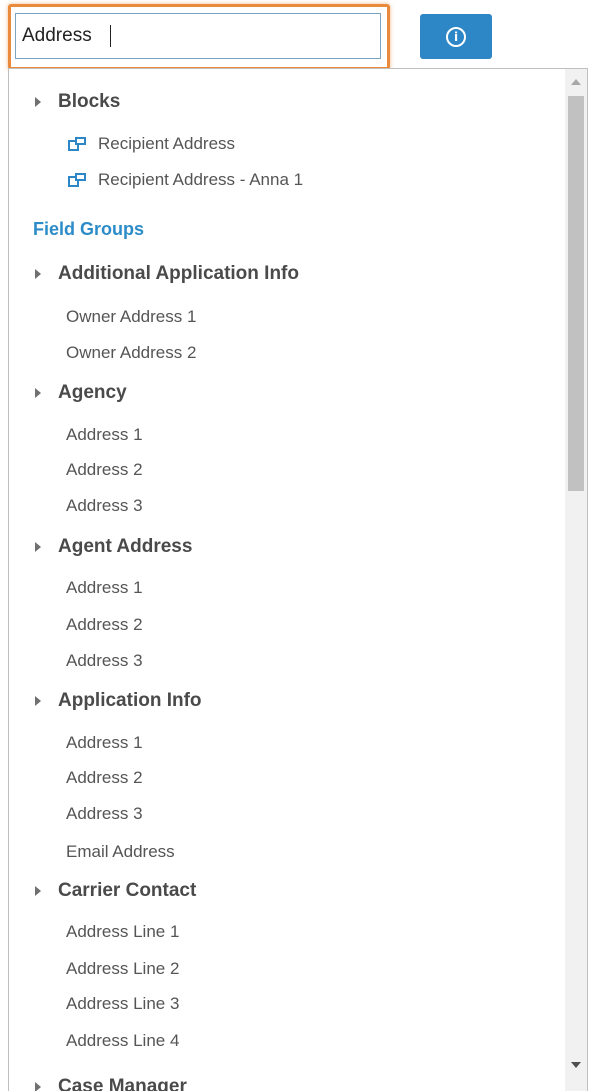 The height and width of the screenshot is (1091, 594). Describe the element at coordinates (286, 932) in the screenshot. I see `field-item: Address Line 1` at that location.